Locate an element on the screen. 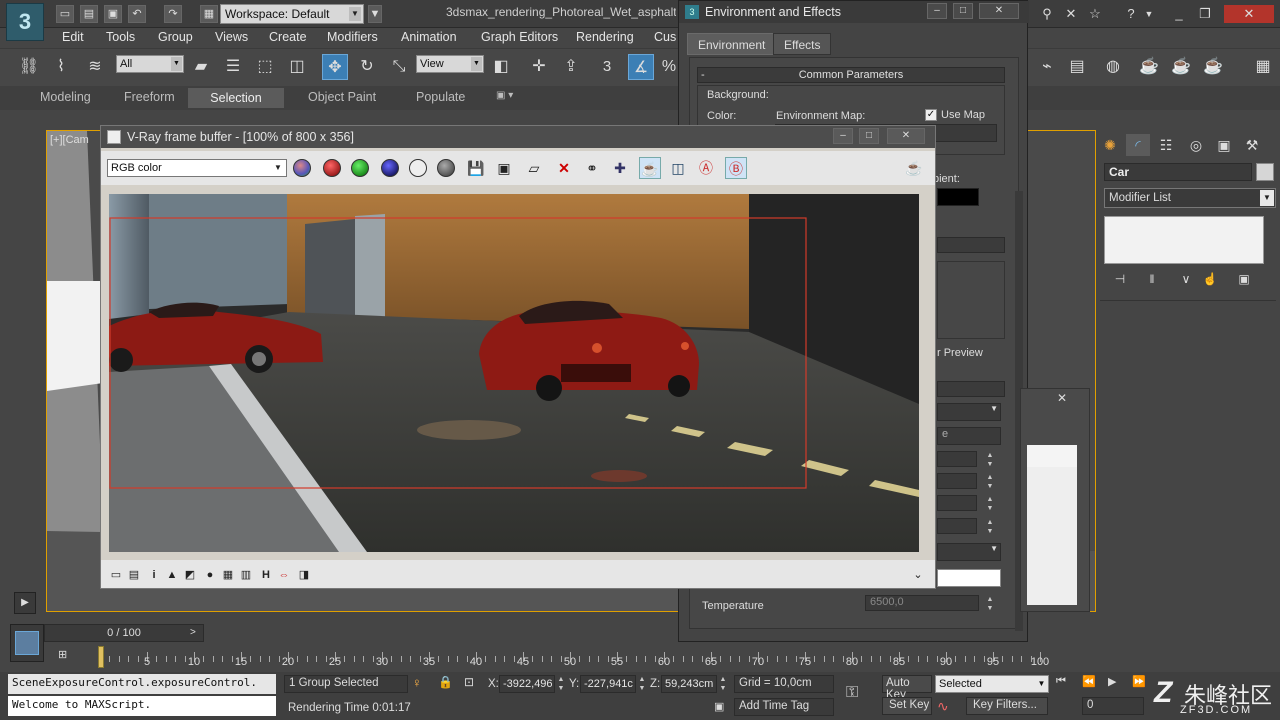  partial-field: e is located at coordinates (969, 436).